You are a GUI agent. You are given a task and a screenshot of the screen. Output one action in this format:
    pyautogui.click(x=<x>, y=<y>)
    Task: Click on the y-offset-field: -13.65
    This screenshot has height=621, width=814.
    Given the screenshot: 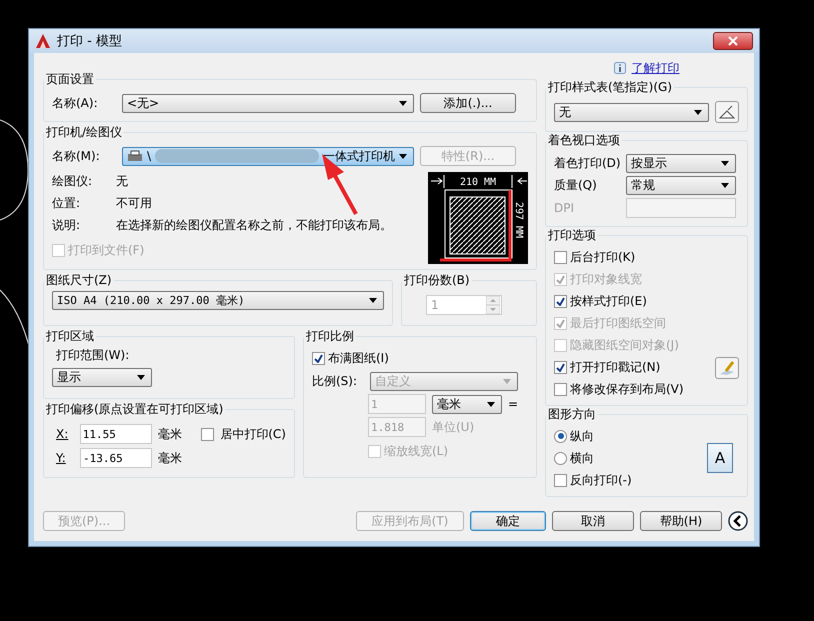 What is the action you would take?
    pyautogui.click(x=116, y=458)
    